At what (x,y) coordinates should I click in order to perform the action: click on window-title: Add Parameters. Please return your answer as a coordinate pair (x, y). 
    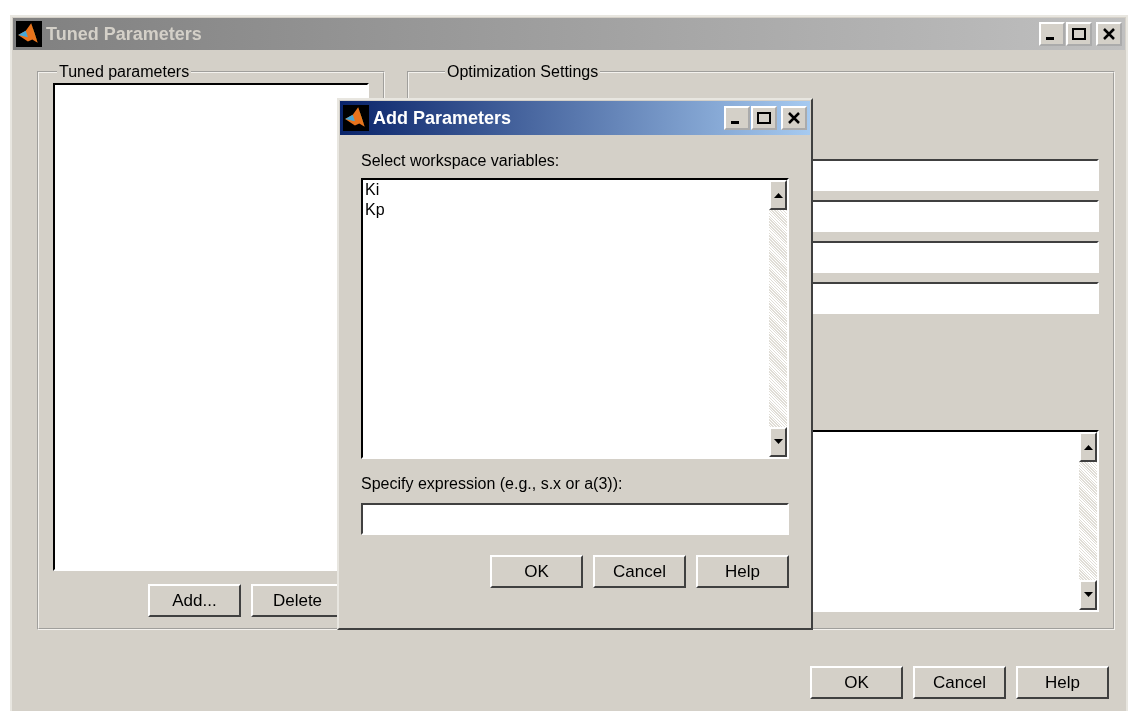
    Looking at the image, I should click on (443, 118).